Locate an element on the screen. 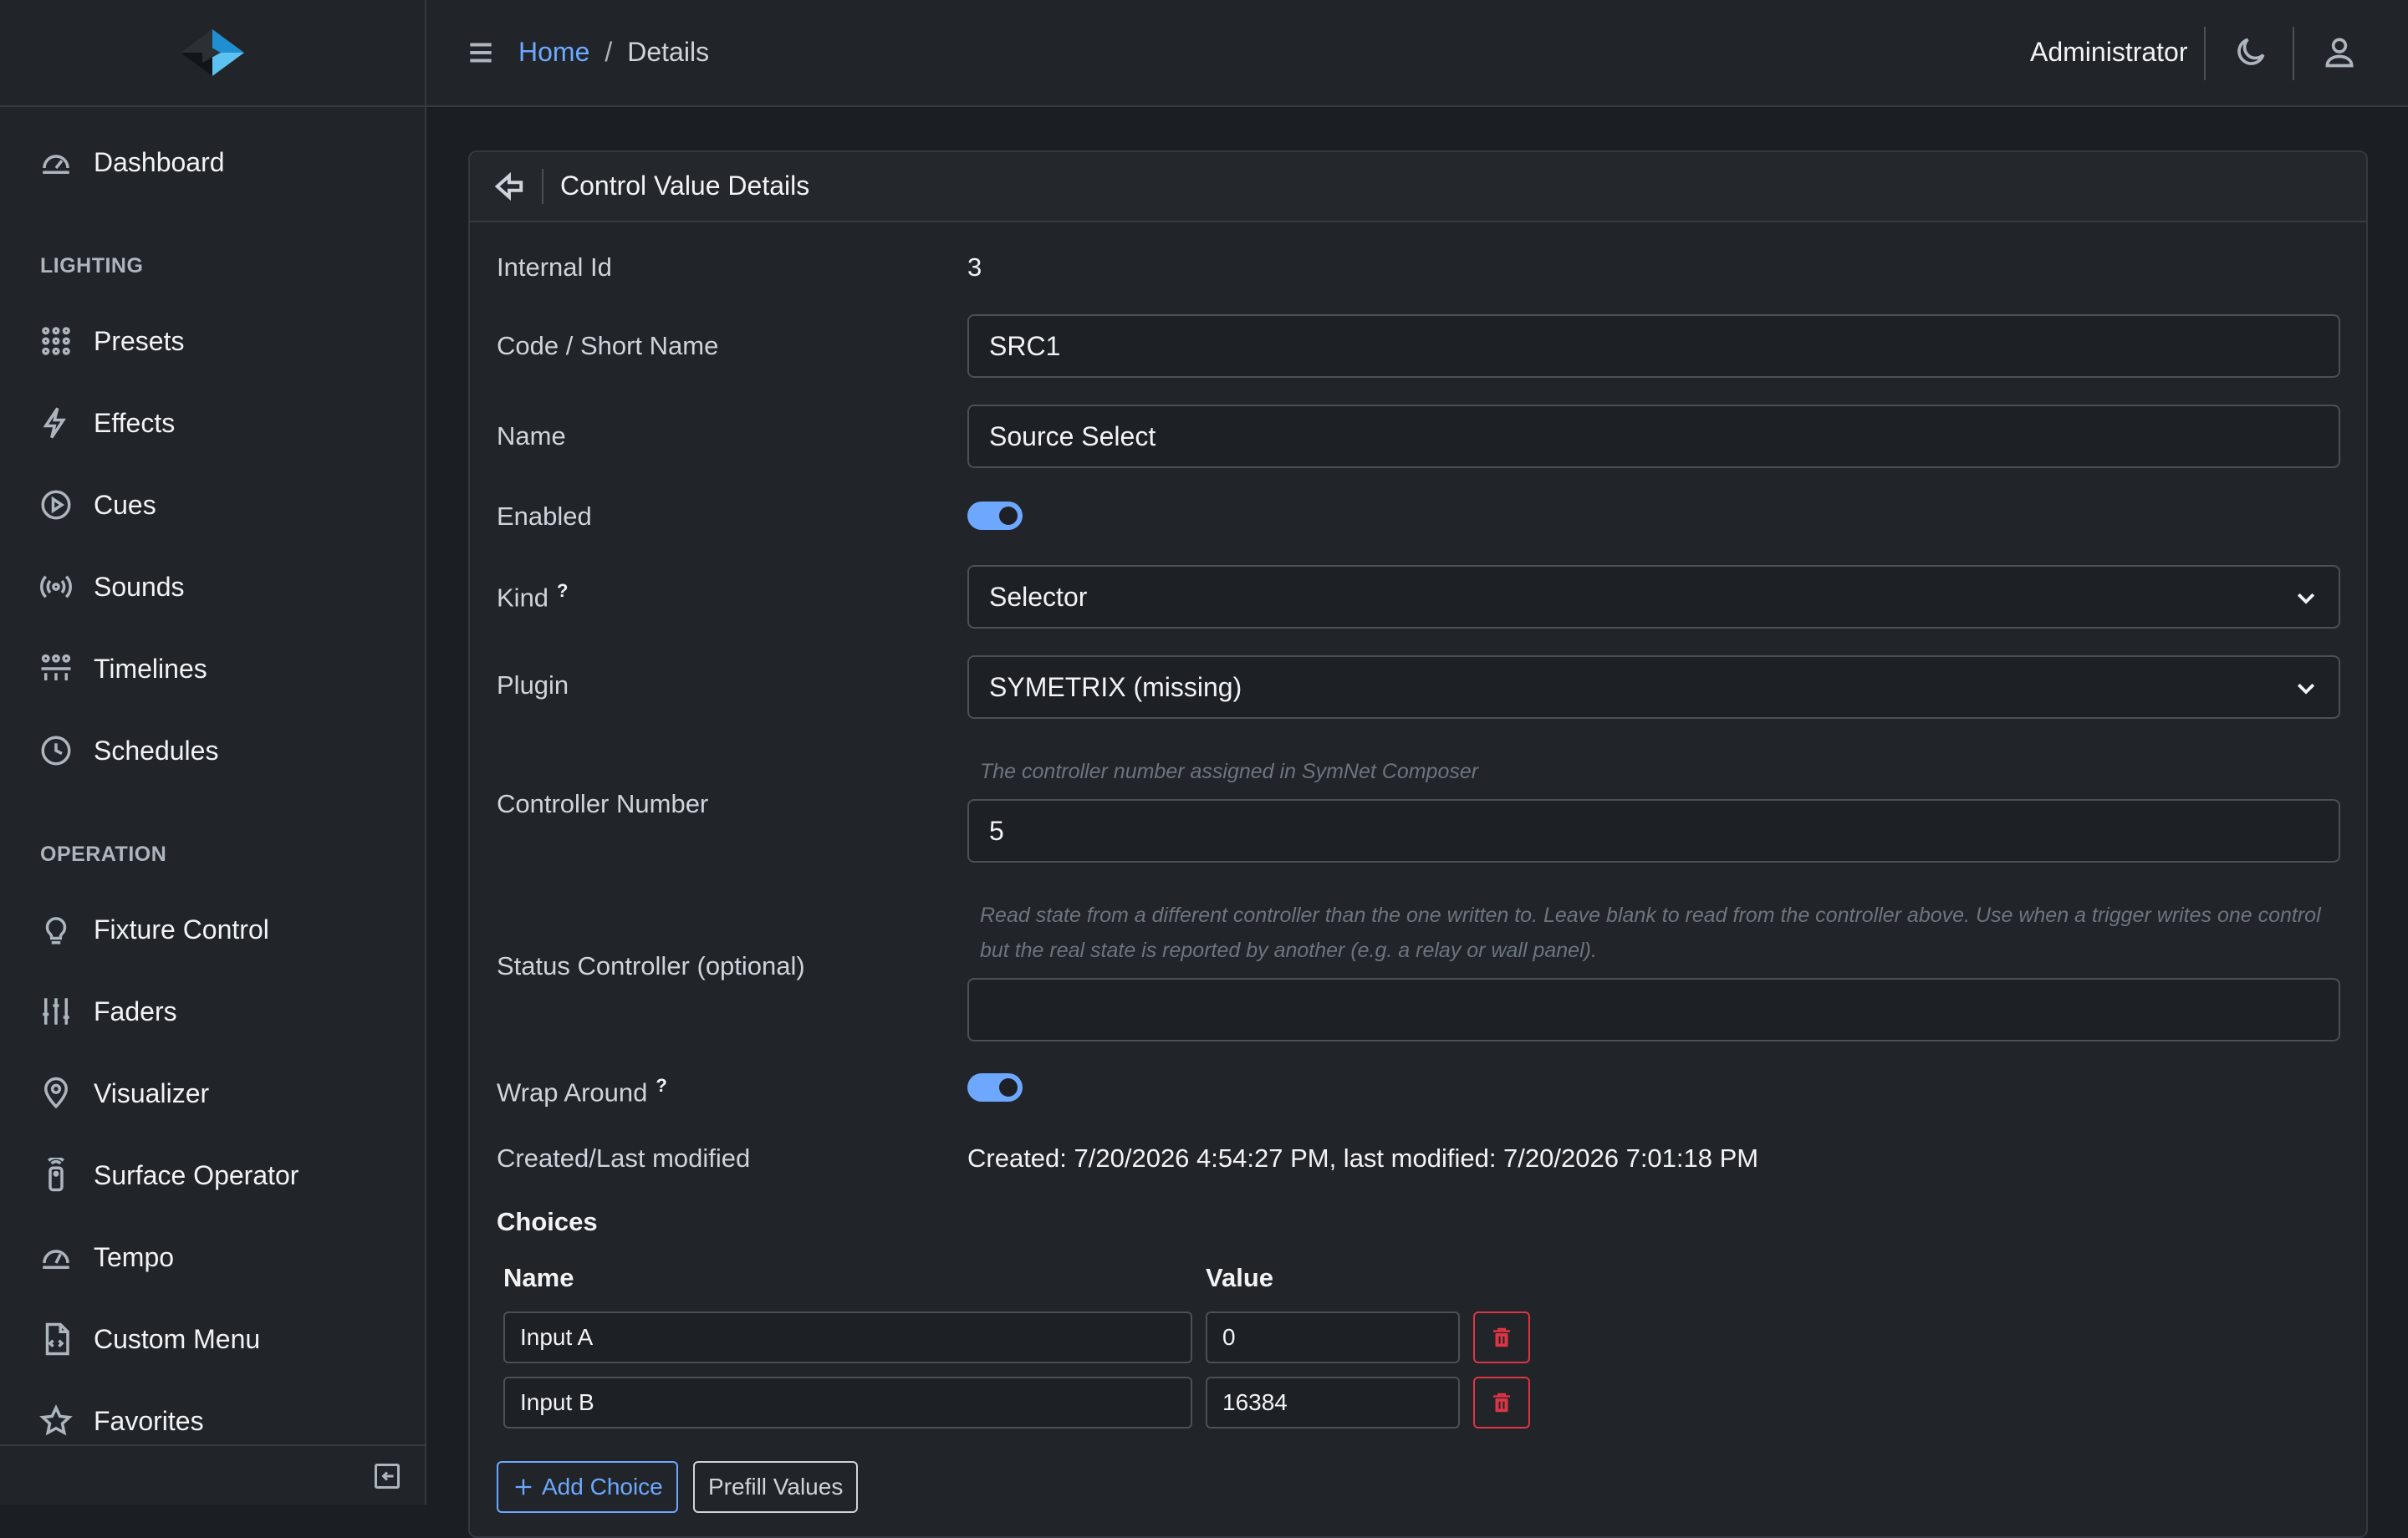 This screenshot has height=1538, width=2408. plugin-label: Plugin is located at coordinates (533, 685).